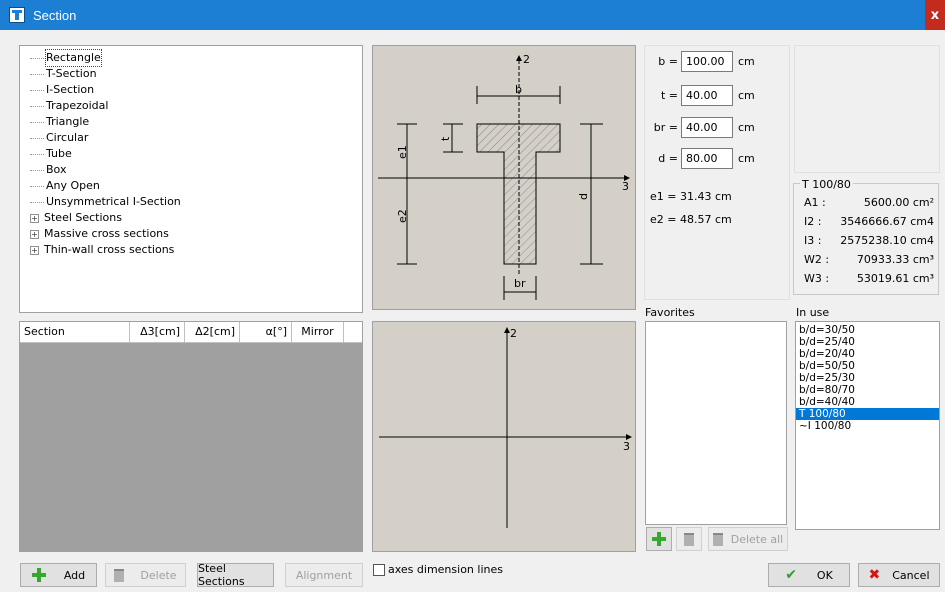 This screenshot has width=945, height=592. Describe the element at coordinates (196, 218) in the screenshot. I see `tree-item: + Steel Sections` at that location.